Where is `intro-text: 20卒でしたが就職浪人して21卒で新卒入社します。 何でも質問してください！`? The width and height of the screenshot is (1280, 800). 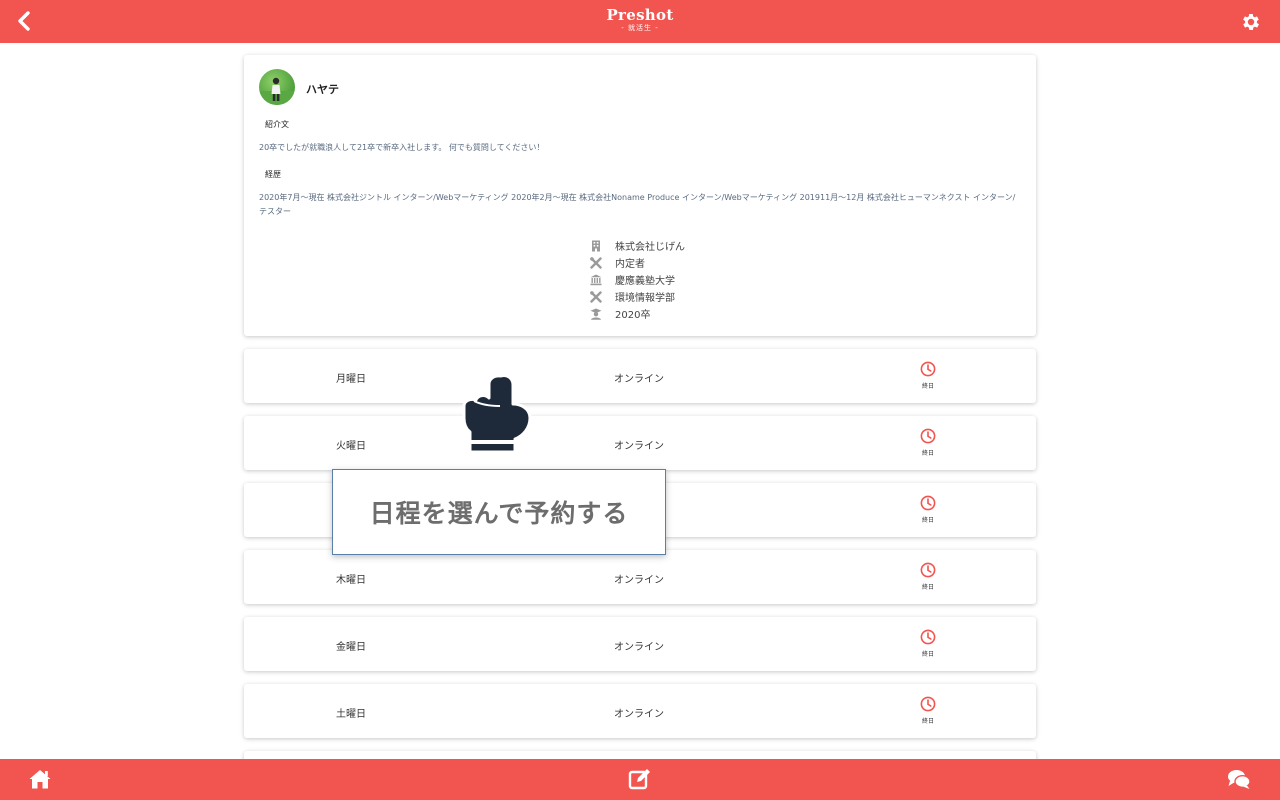 intro-text: 20卒でしたが就職浪人して21卒で新卒入社します。 何でも質問してください！ is located at coordinates (402, 147).